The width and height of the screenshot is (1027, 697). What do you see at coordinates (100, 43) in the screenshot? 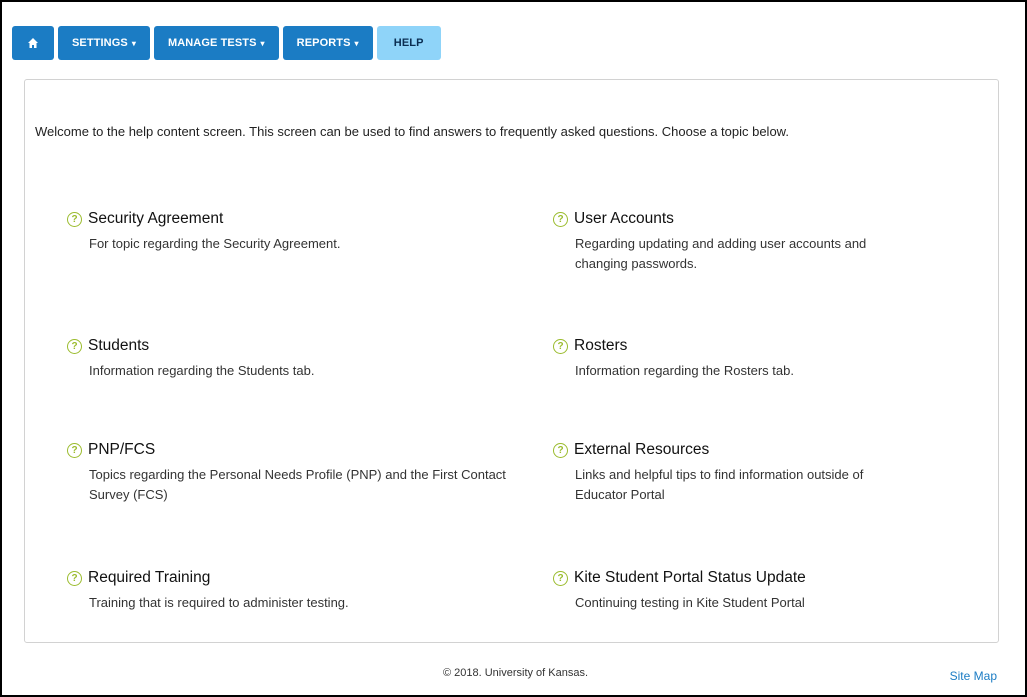
I see `settings-label: SETTINGS` at bounding box center [100, 43].